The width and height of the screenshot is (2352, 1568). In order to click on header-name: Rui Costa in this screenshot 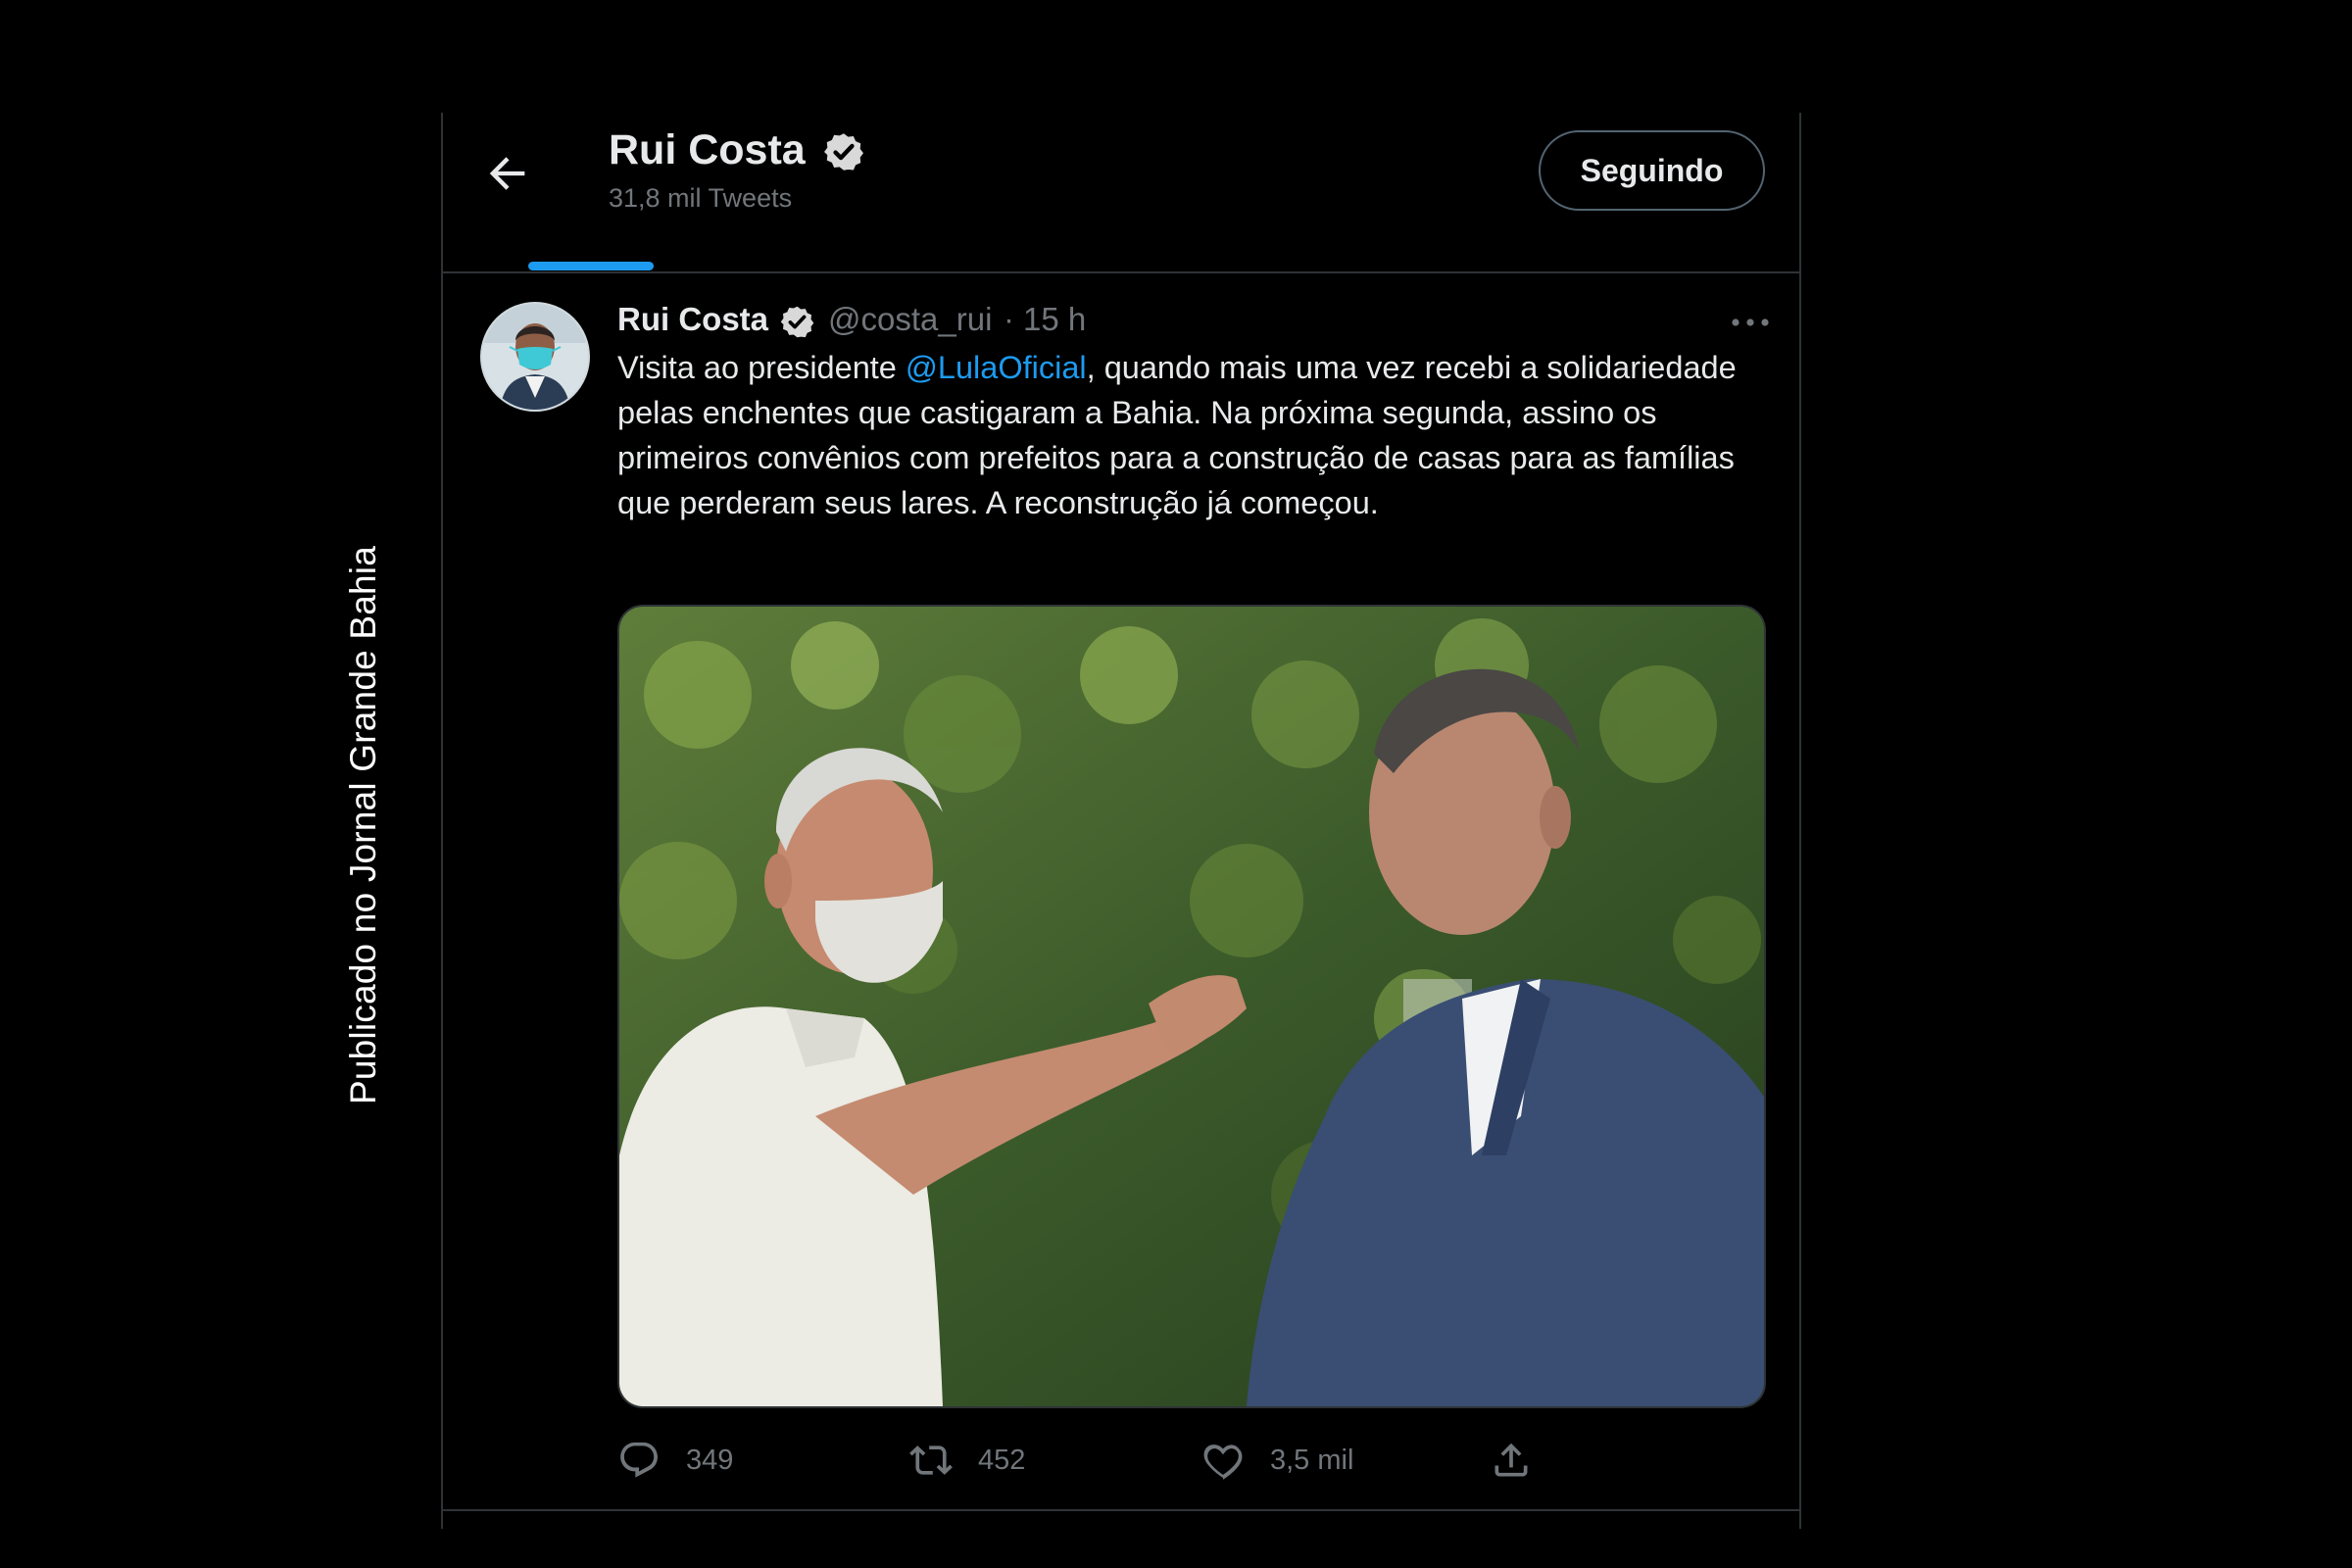, I will do `click(707, 149)`.